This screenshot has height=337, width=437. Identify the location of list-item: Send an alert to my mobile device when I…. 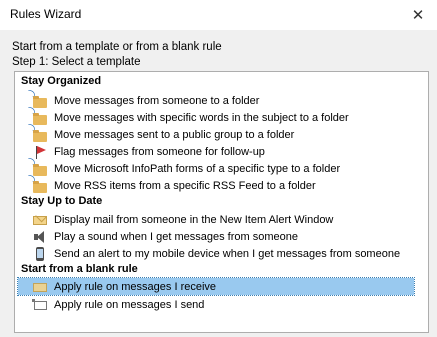
(216, 253).